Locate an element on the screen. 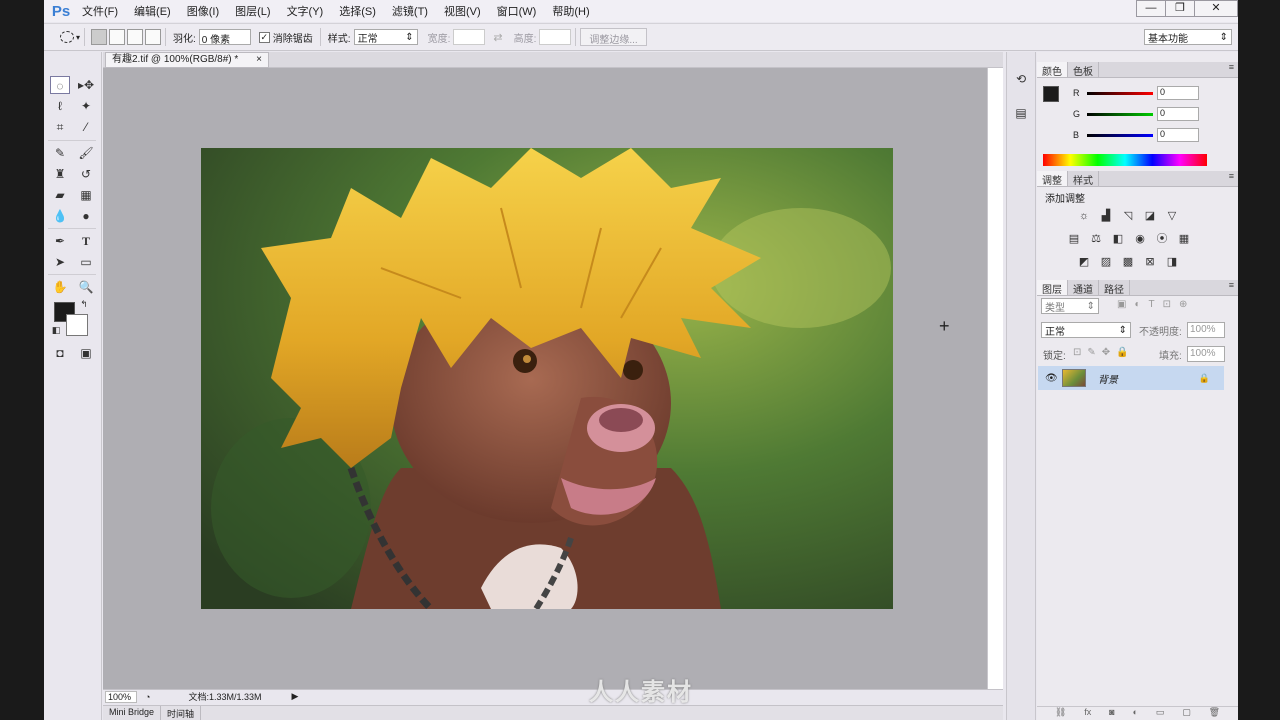  mask-icon: ◙ is located at coordinates (1111, 713).